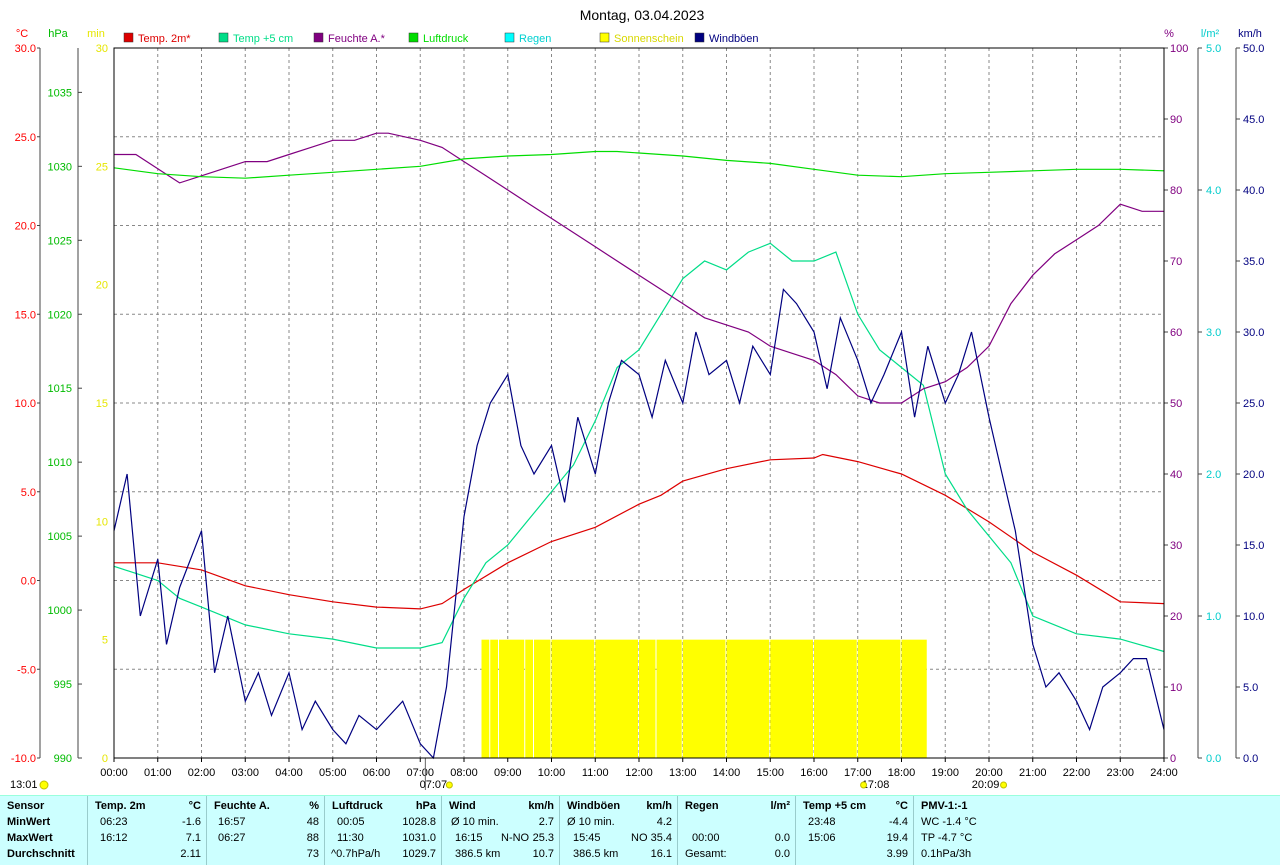  Describe the element at coordinates (58, 34) in the screenshot. I see `pressure-axis-unit: hPa` at that location.